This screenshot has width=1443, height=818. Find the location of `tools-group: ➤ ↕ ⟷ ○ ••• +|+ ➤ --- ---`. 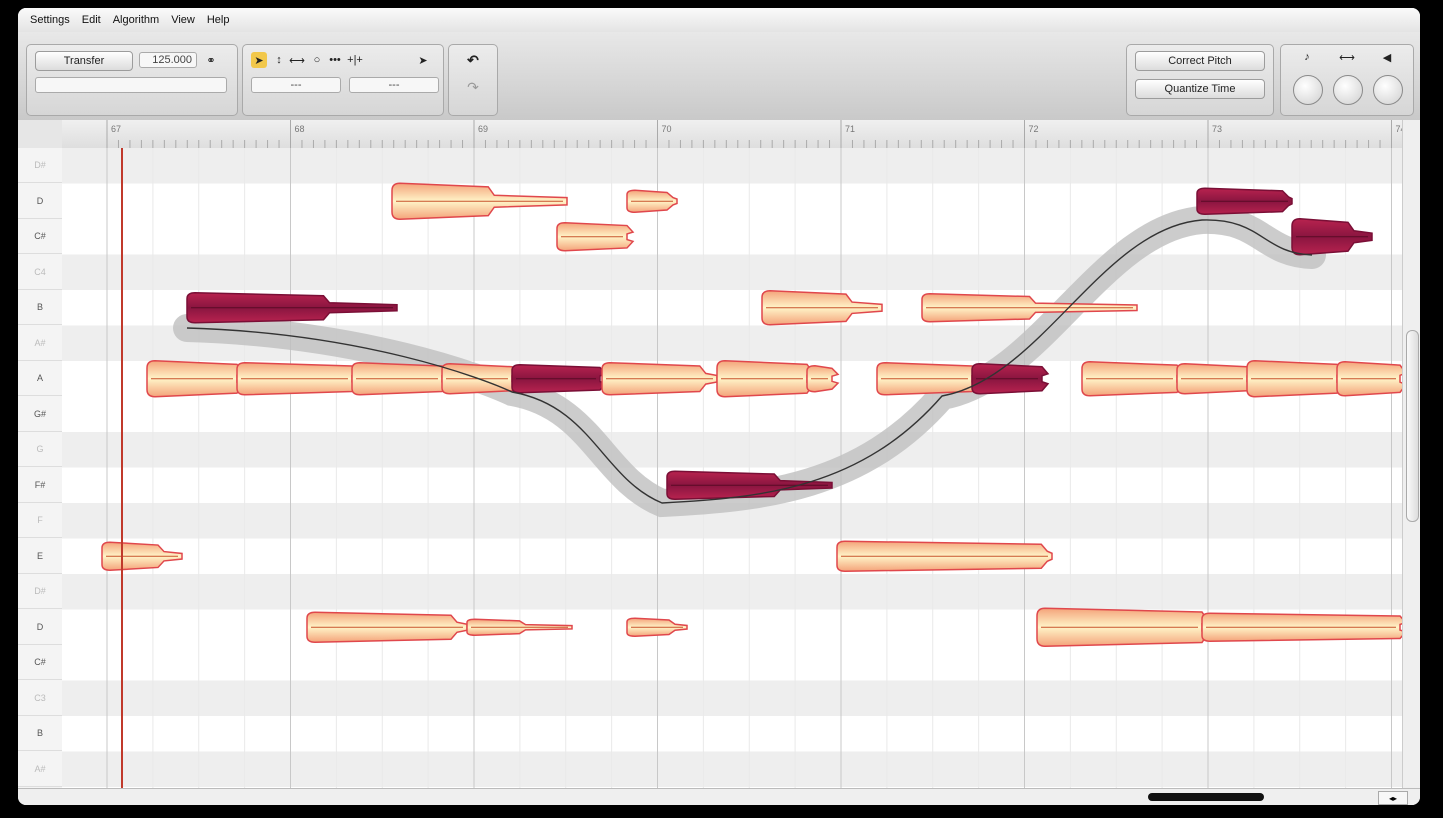

tools-group: ➤ ↕ ⟷ ○ ••• +|+ ➤ --- --- is located at coordinates (343, 80).